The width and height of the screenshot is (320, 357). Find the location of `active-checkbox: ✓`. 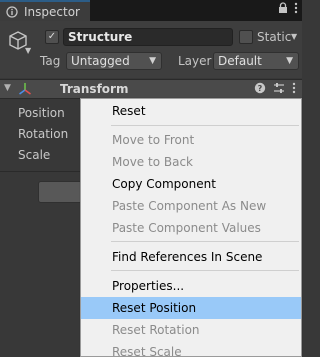

active-checkbox: ✓ is located at coordinates (52, 37).